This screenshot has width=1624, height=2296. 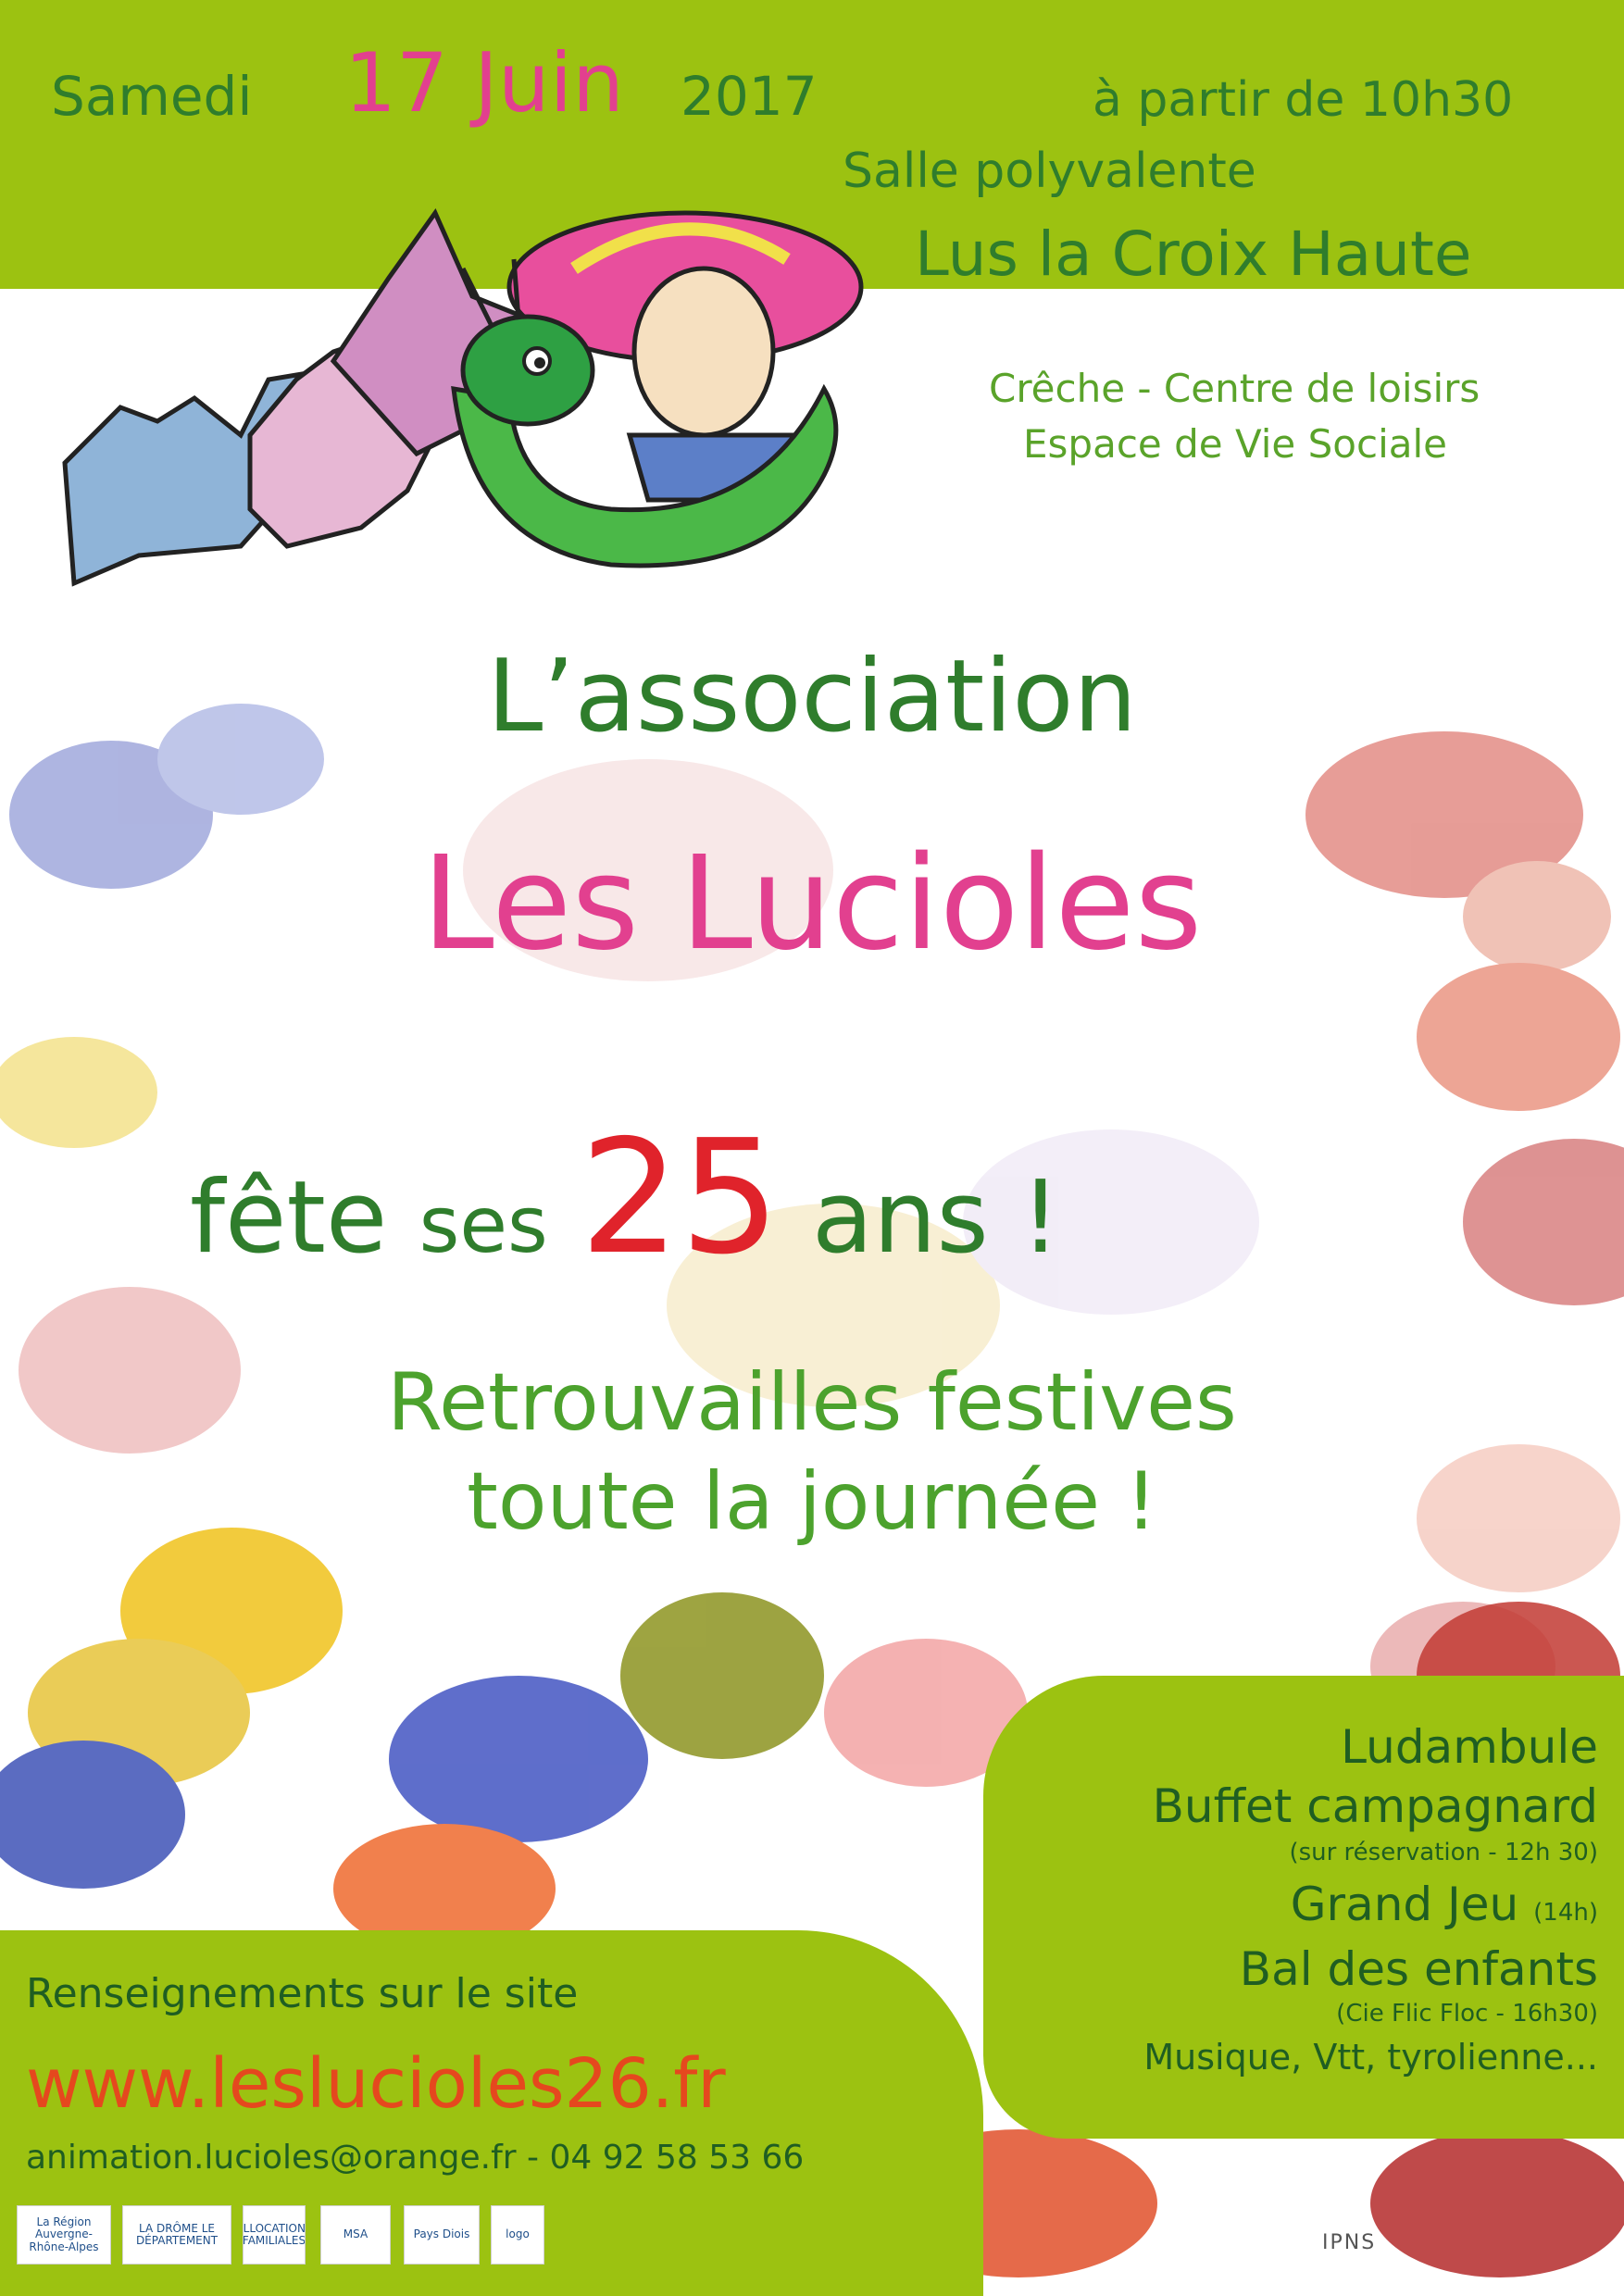 What do you see at coordinates (152, 96) in the screenshot?
I see `date-day: Samedi` at bounding box center [152, 96].